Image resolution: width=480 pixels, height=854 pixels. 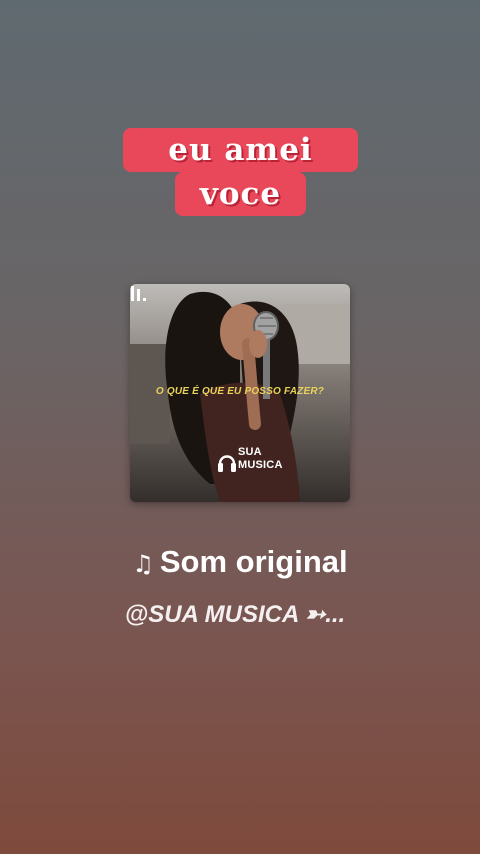 I want to click on album-cover: O QUE É QUE EU POSSO FAZER? SUA MUSICA, so click(x=240, y=393).